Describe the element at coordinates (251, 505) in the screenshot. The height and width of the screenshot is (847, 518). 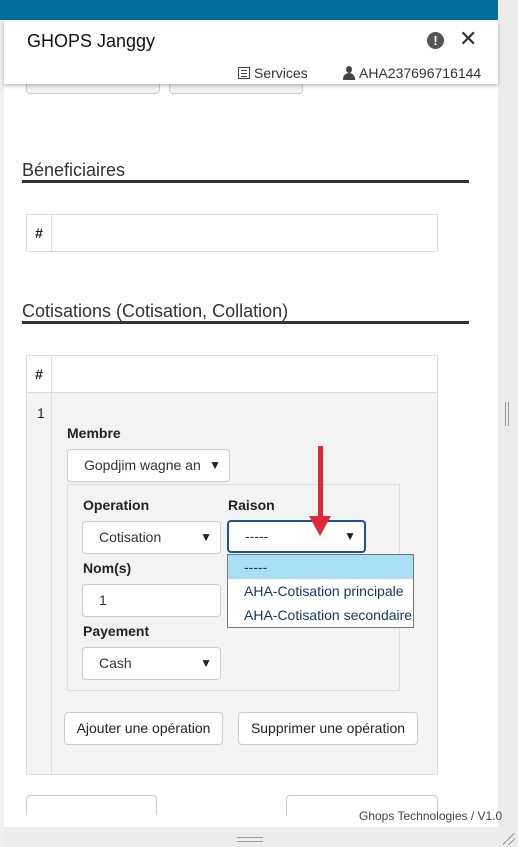
I see `raison-label: Raison` at that location.